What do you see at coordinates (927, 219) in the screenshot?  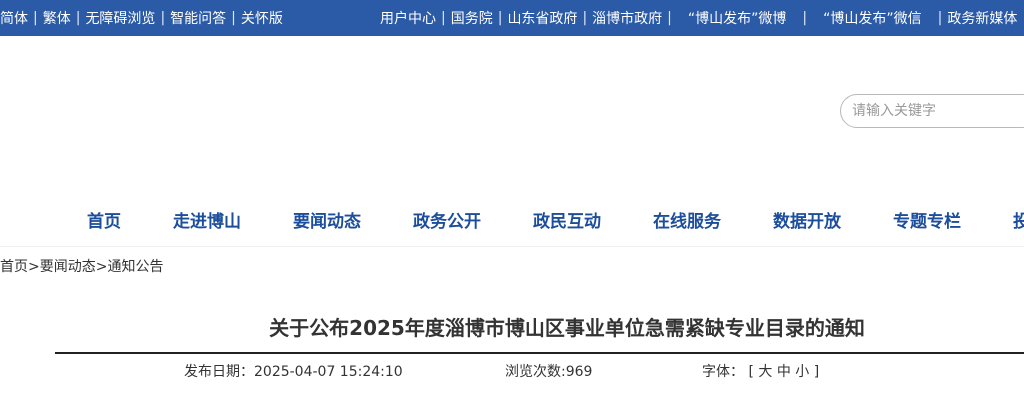 I see `nav-special-topics: 专题专栏` at bounding box center [927, 219].